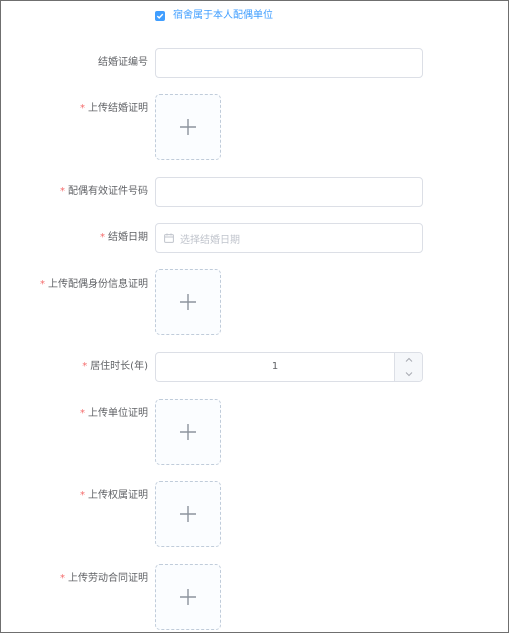 This screenshot has width=509, height=633. What do you see at coordinates (210, 240) in the screenshot?
I see `marriage-date-placeholder: 选择结婚日期` at bounding box center [210, 240].